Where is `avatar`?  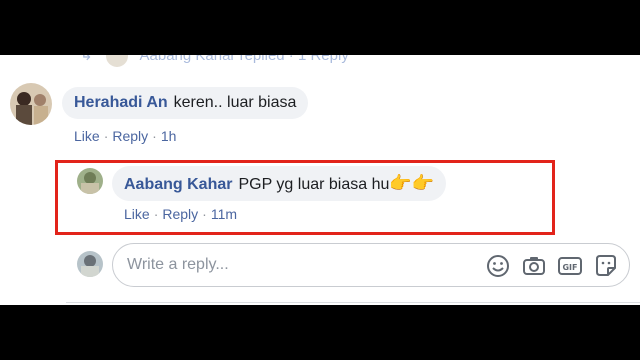
avatar is located at coordinates (117, 61).